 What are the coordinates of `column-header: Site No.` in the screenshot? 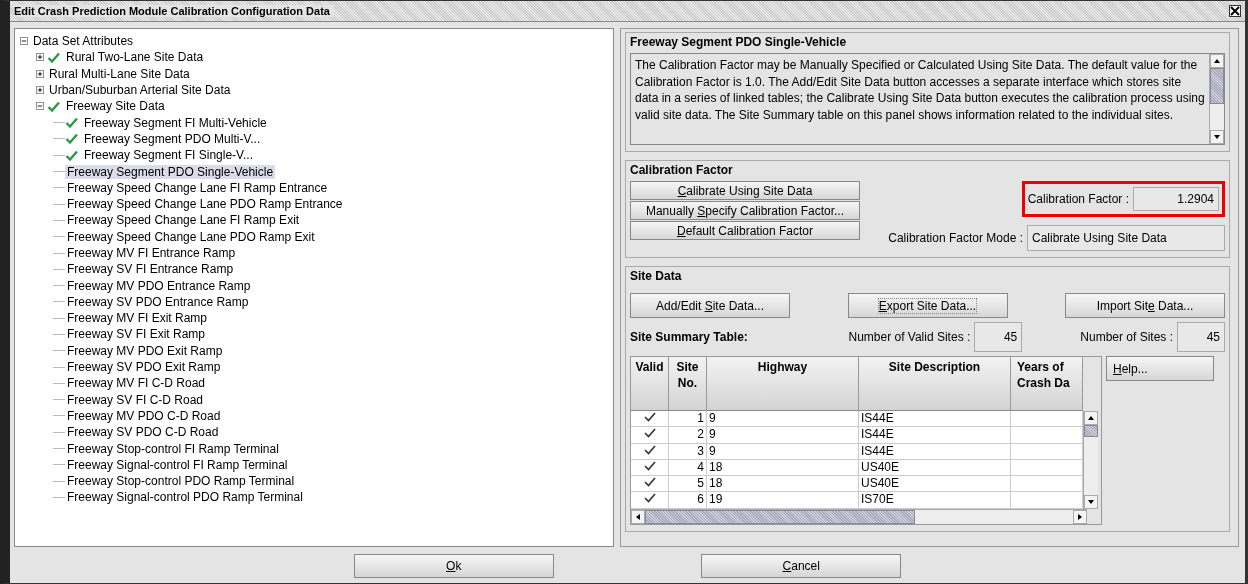 It's located at (688, 384).